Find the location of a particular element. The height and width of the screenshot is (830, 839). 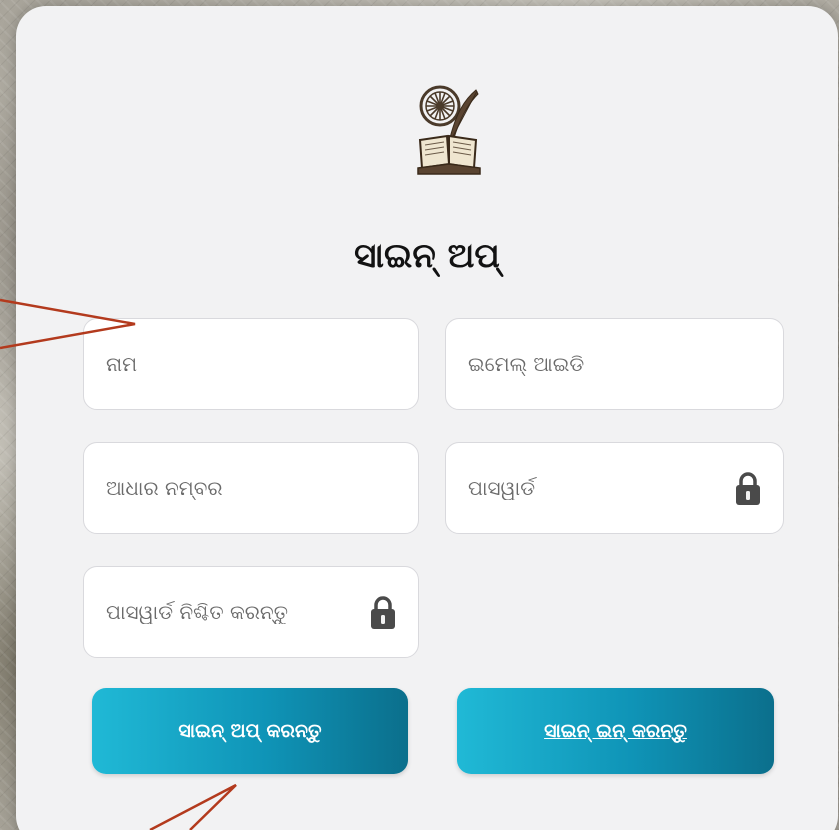

aadhaar-input is located at coordinates (251, 488).